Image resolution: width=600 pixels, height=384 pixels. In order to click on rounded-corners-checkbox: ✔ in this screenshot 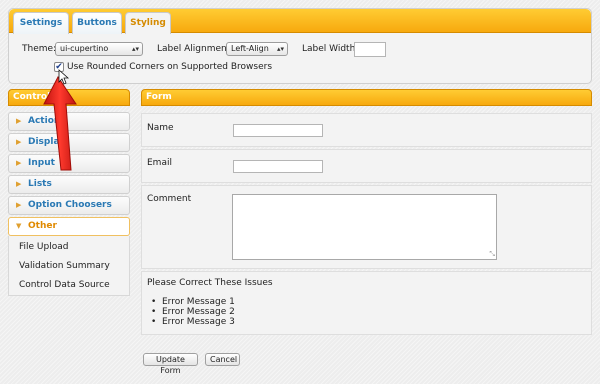, I will do `click(59, 67)`.